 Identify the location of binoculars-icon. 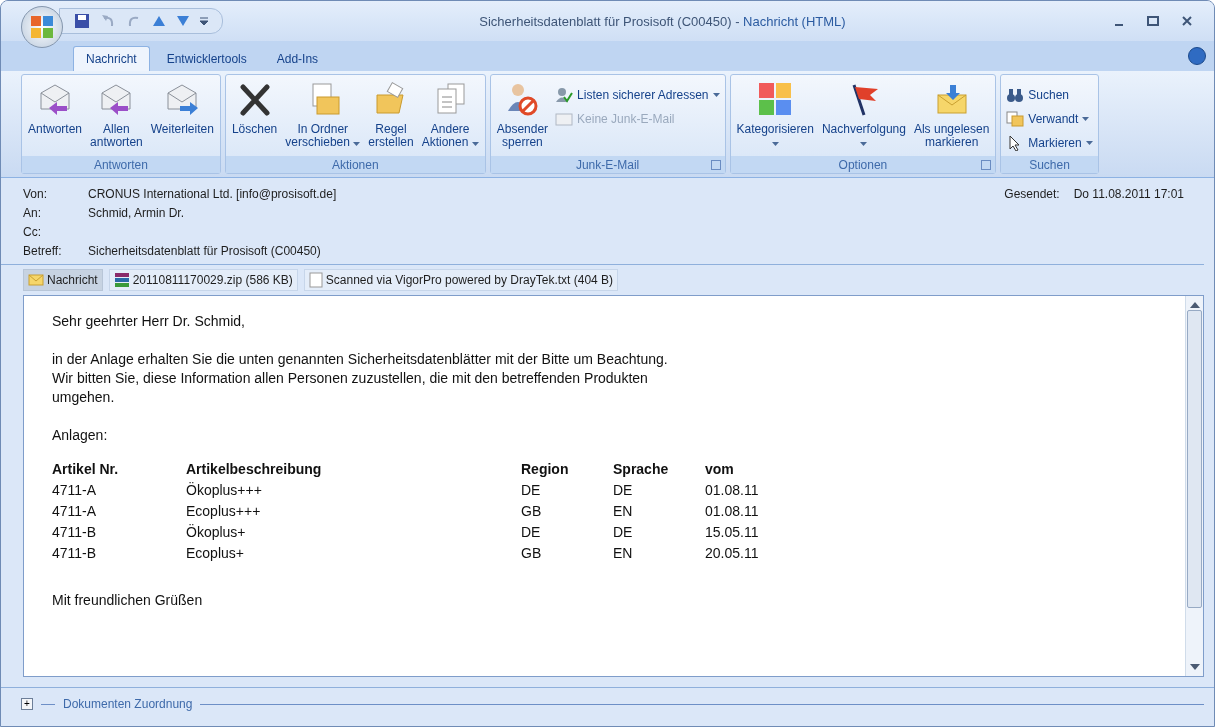
(1015, 95).